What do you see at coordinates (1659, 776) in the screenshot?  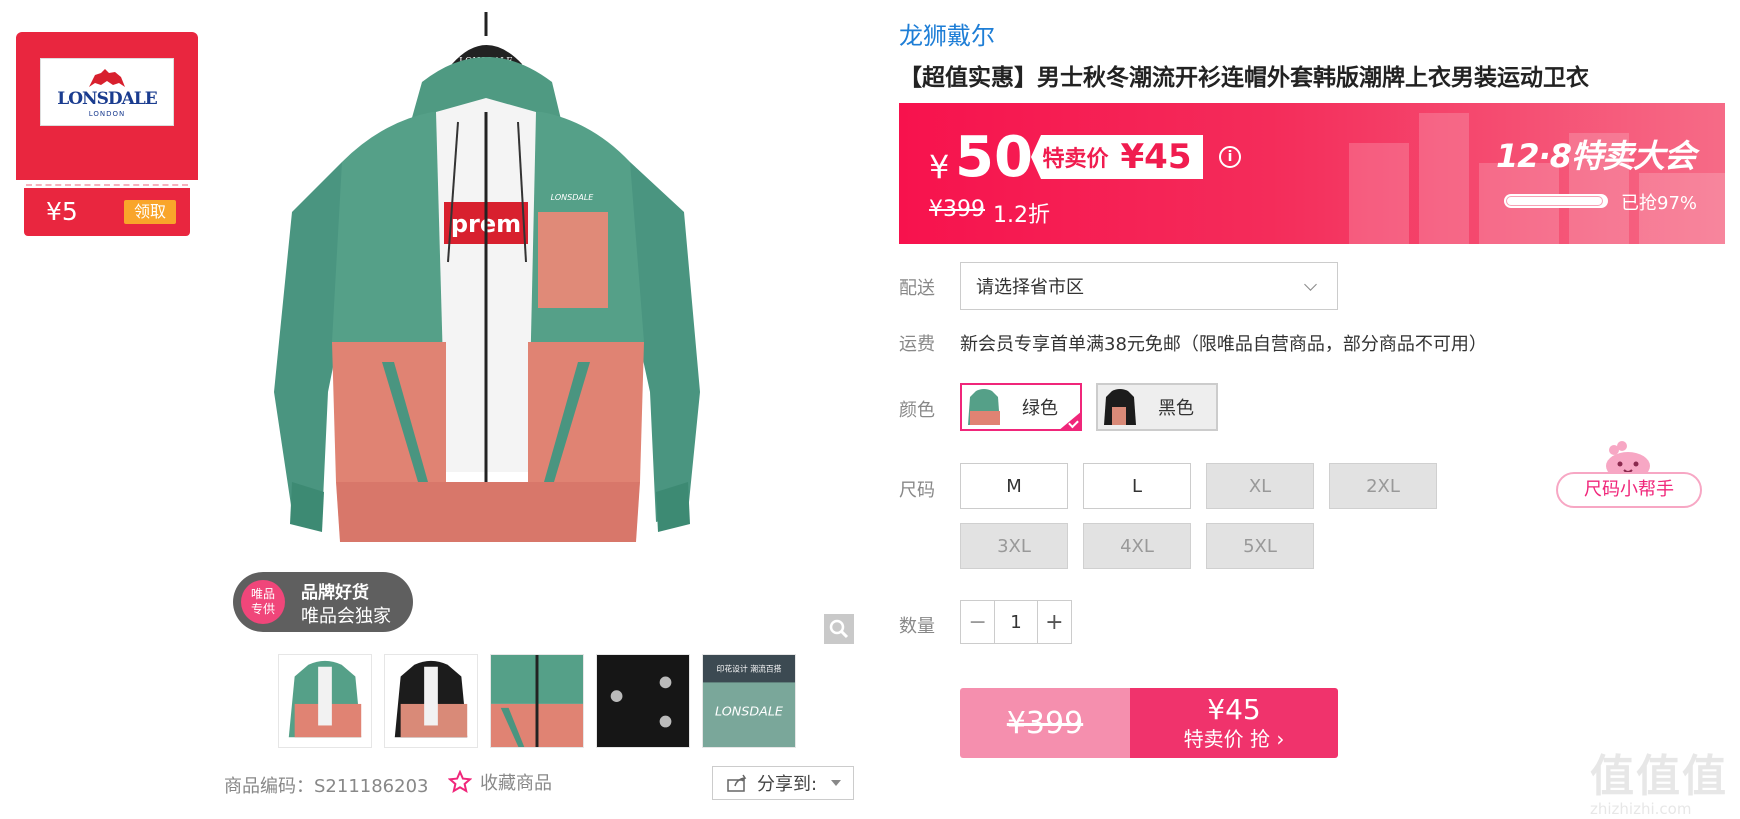 I see `watermark-logo: 值值值` at bounding box center [1659, 776].